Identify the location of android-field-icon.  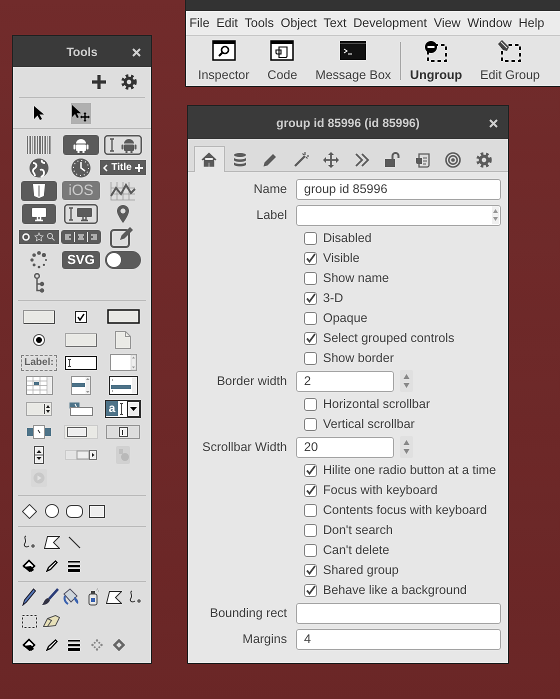
(123, 144).